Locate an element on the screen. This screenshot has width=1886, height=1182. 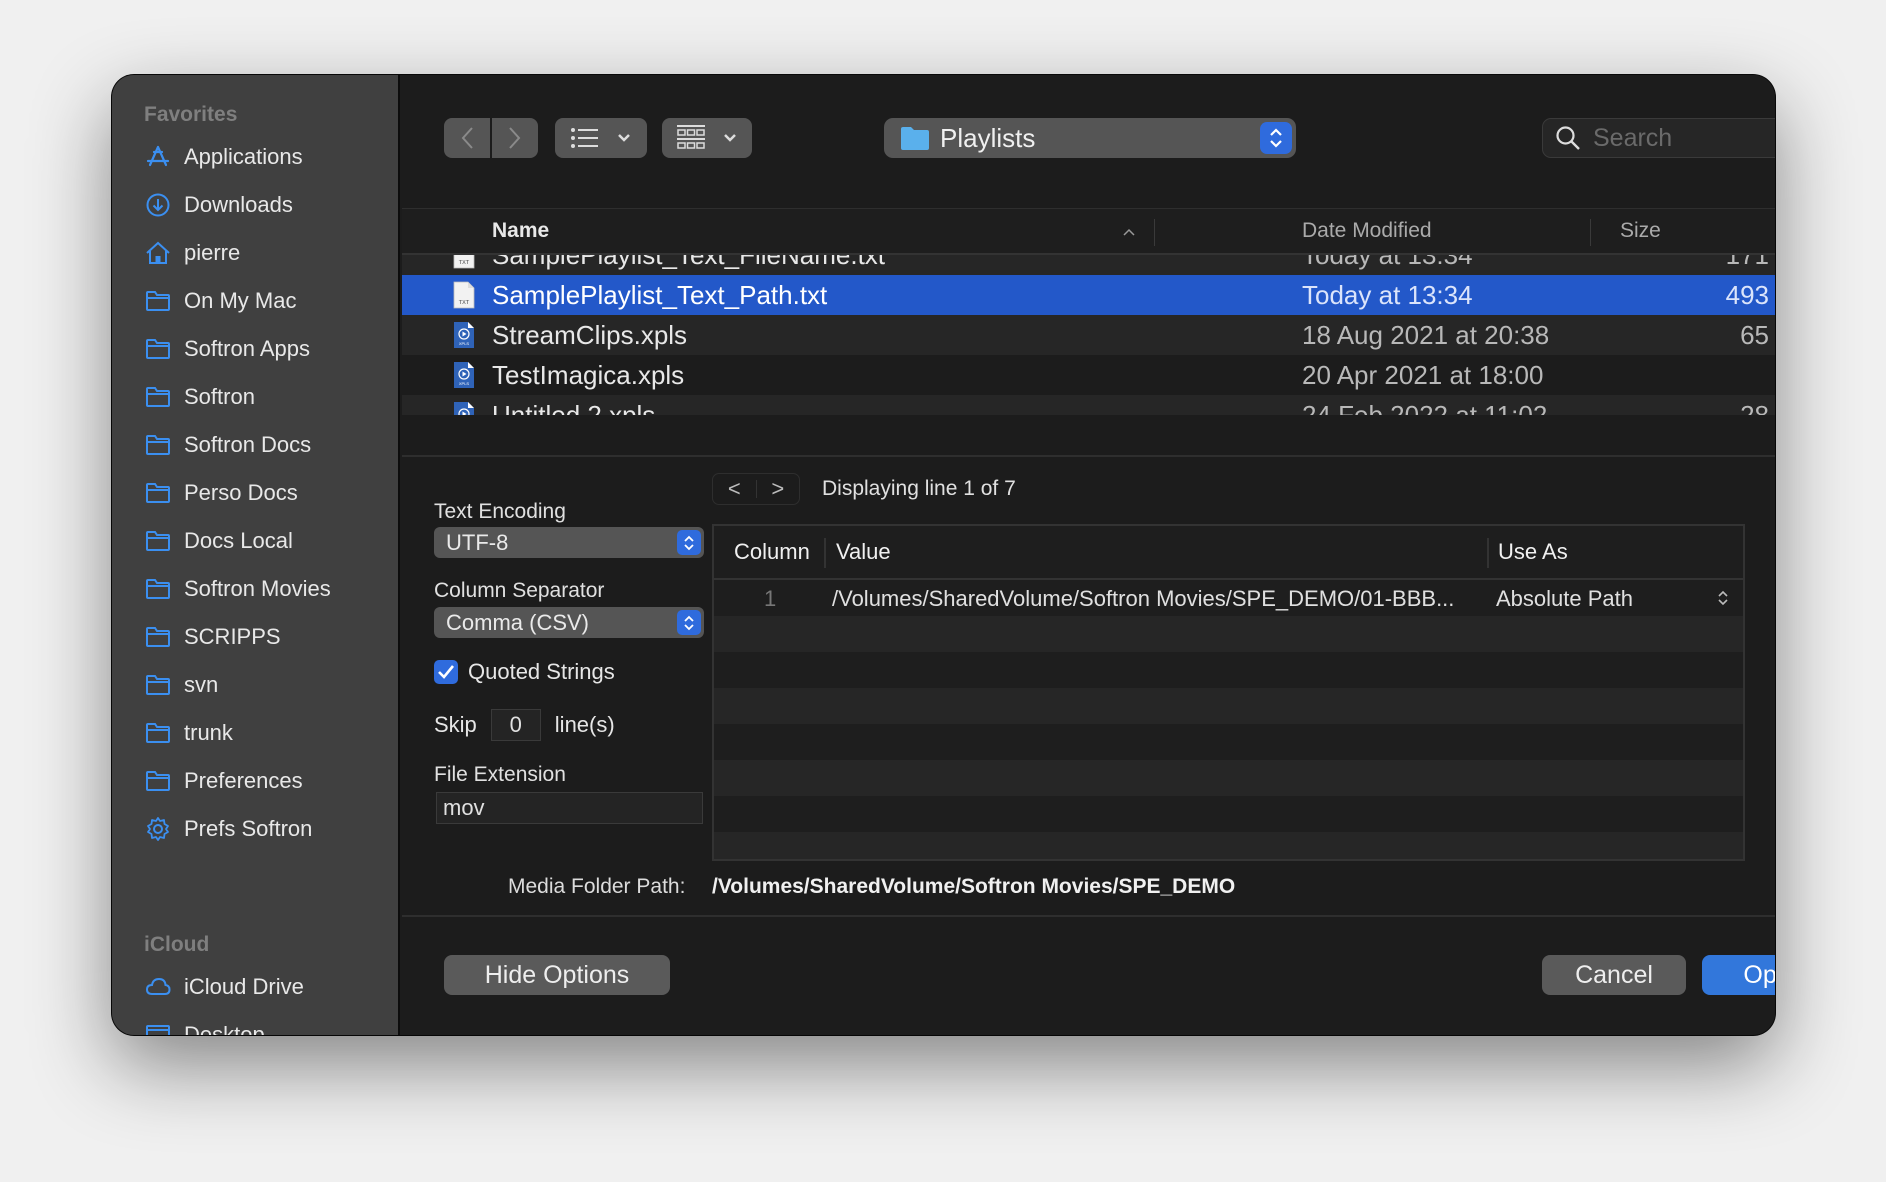
sidebar-item-prefs-softron: Prefs Softron is located at coordinates (228, 829).